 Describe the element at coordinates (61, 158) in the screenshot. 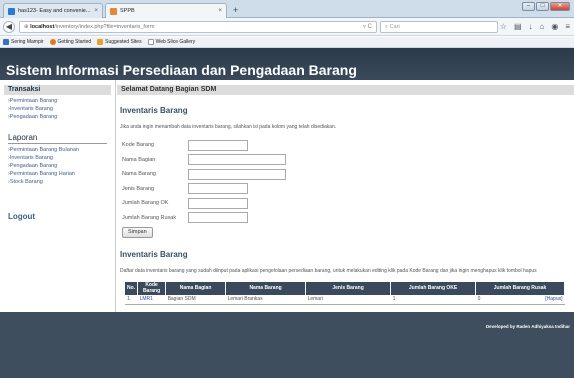

I see `sidebar-item-laporan-inventaris: ›Inventaris Barang` at that location.